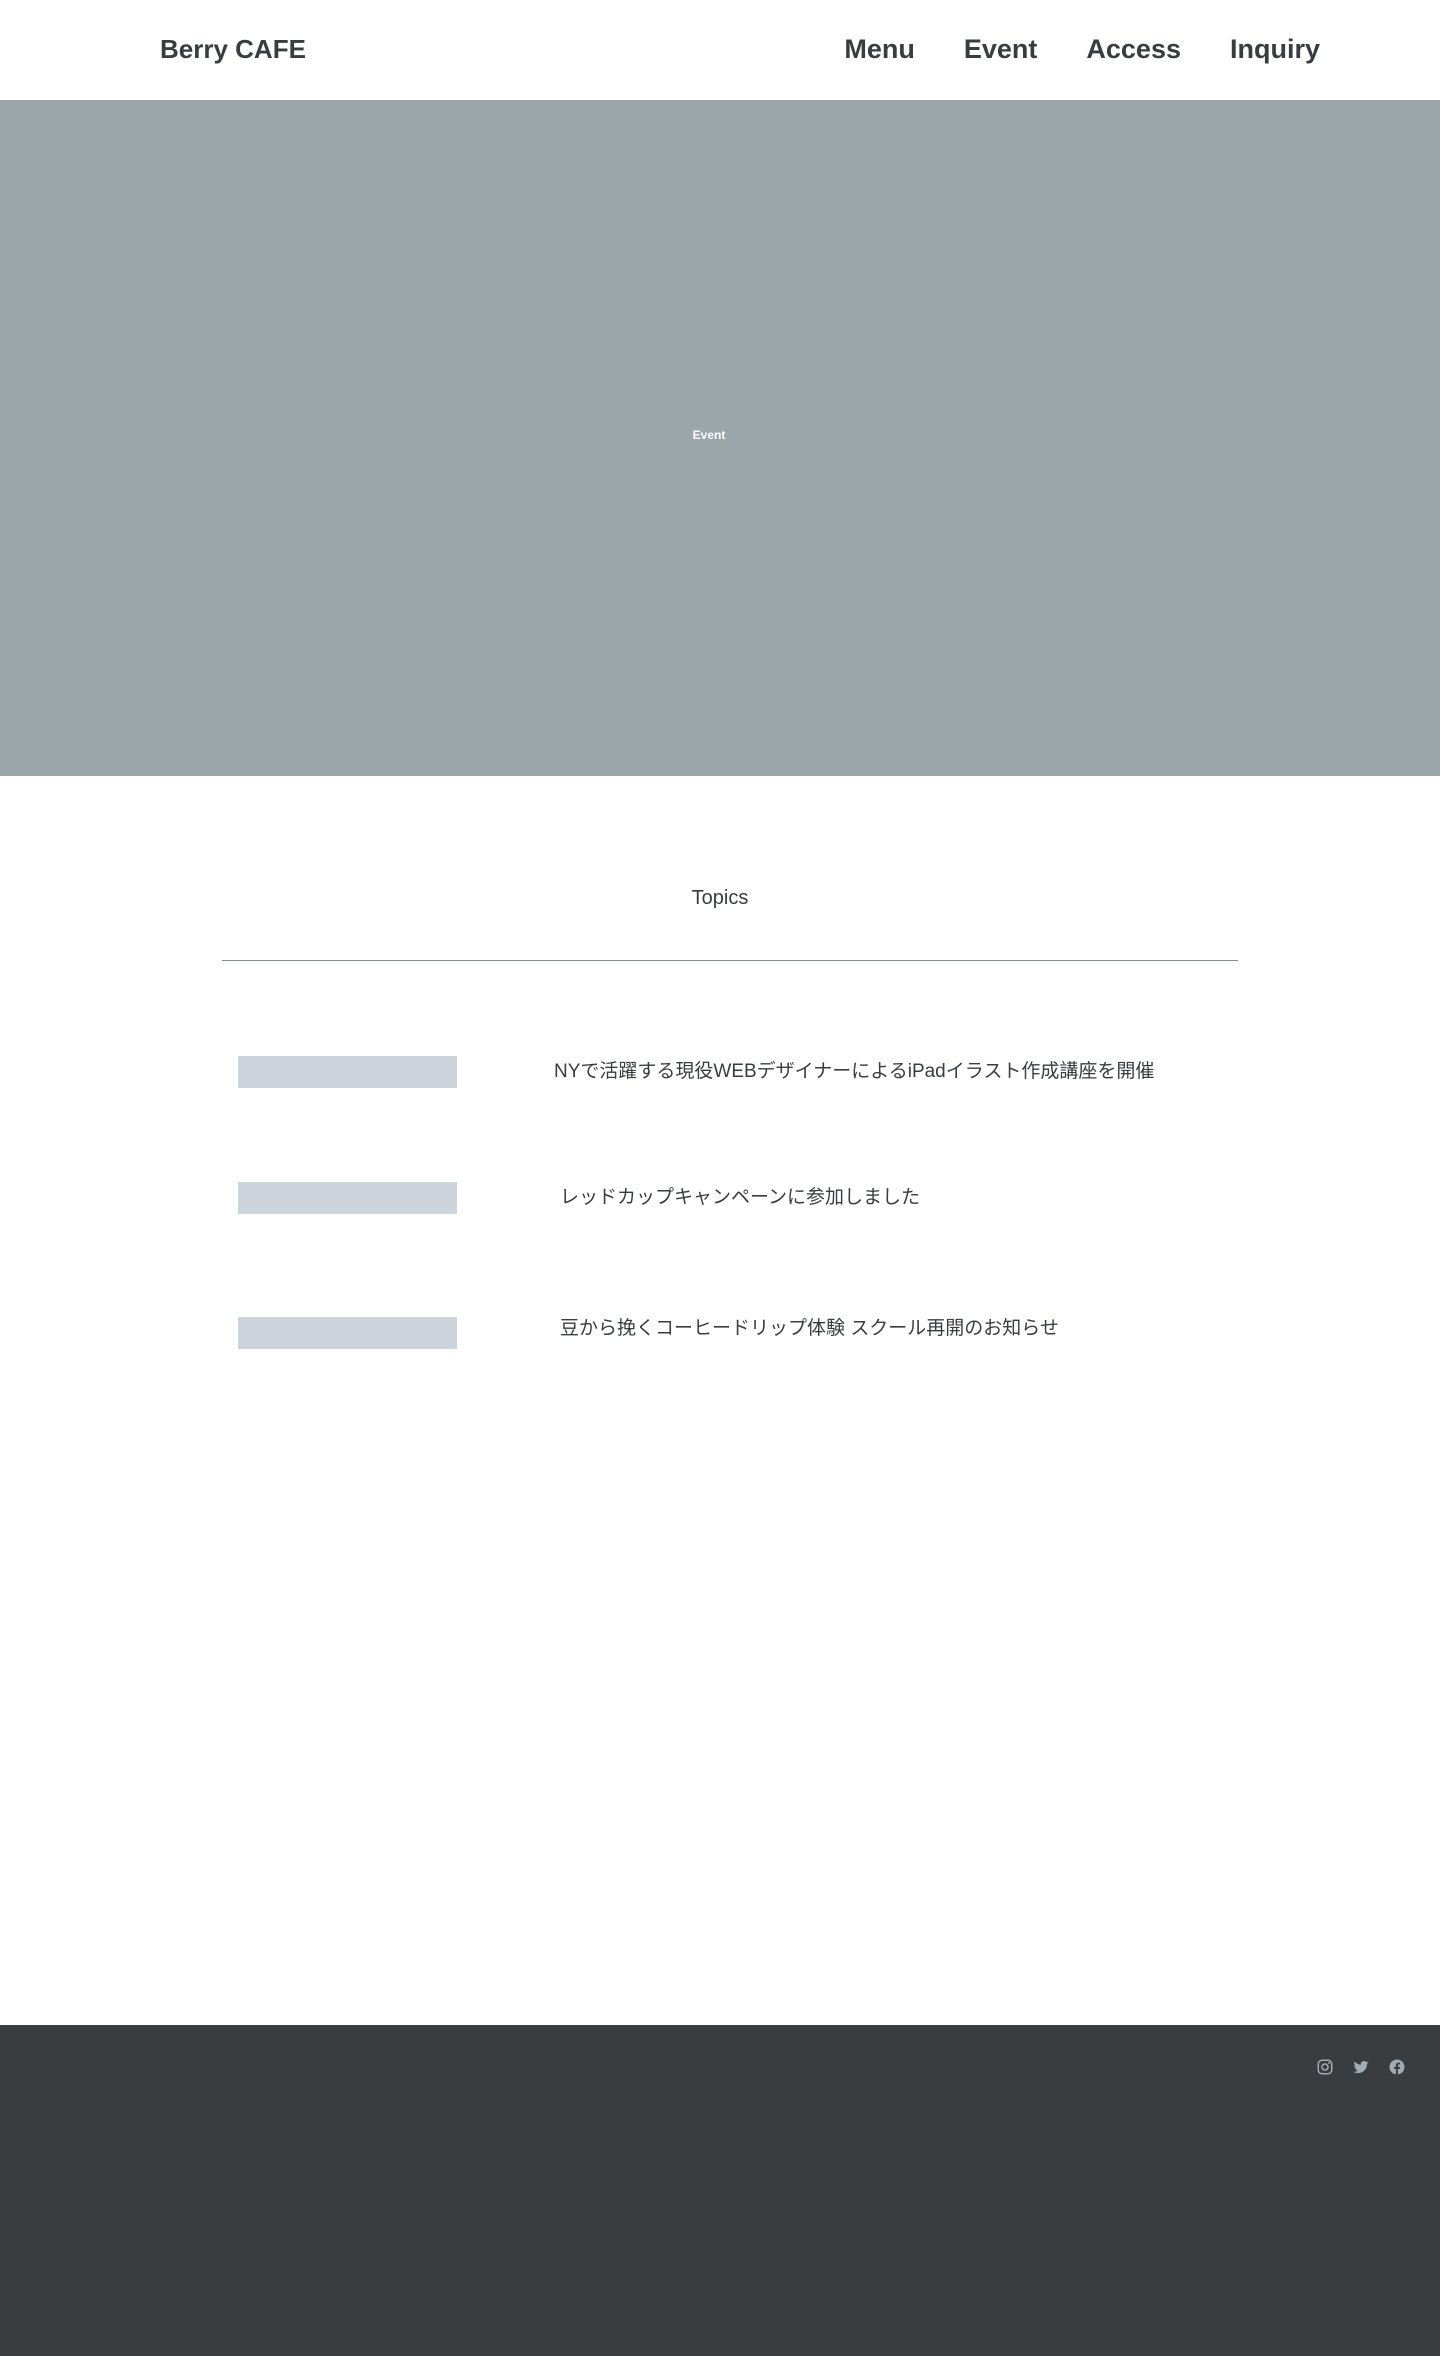 The width and height of the screenshot is (1440, 2356). What do you see at coordinates (1133, 49) in the screenshot?
I see `nav-link-access: Access` at bounding box center [1133, 49].